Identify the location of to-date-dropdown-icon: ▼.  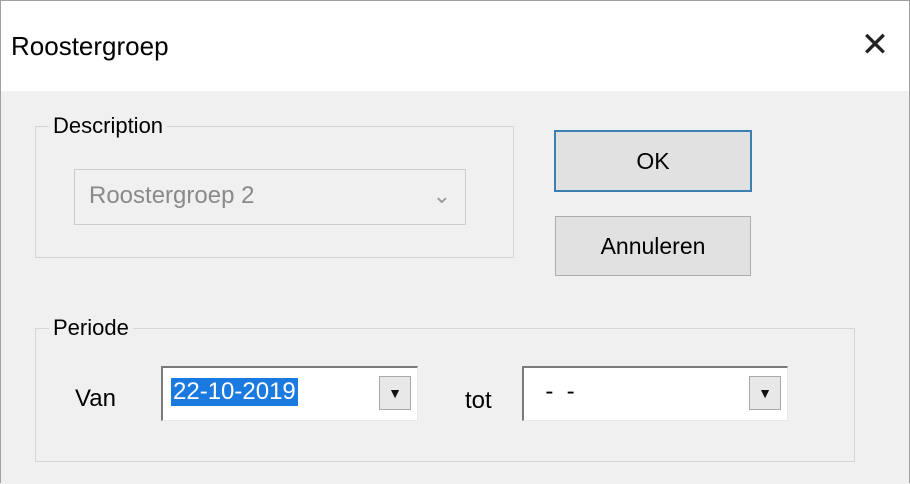
(765, 393).